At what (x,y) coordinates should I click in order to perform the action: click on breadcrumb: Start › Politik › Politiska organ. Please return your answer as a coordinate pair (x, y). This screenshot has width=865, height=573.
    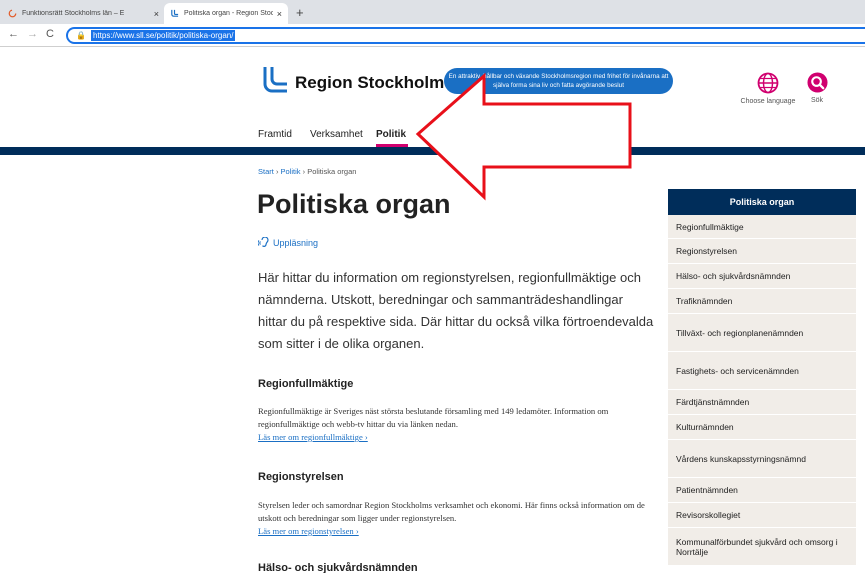
    Looking at the image, I should click on (307, 171).